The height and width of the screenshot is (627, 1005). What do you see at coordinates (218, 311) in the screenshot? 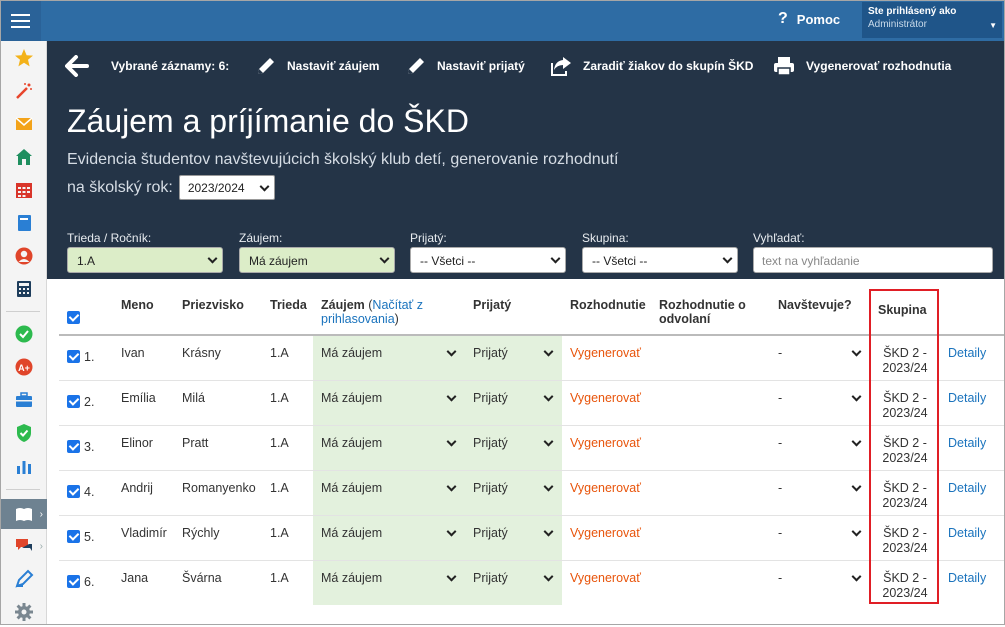
I see `col-surname: Priezvisko` at bounding box center [218, 311].